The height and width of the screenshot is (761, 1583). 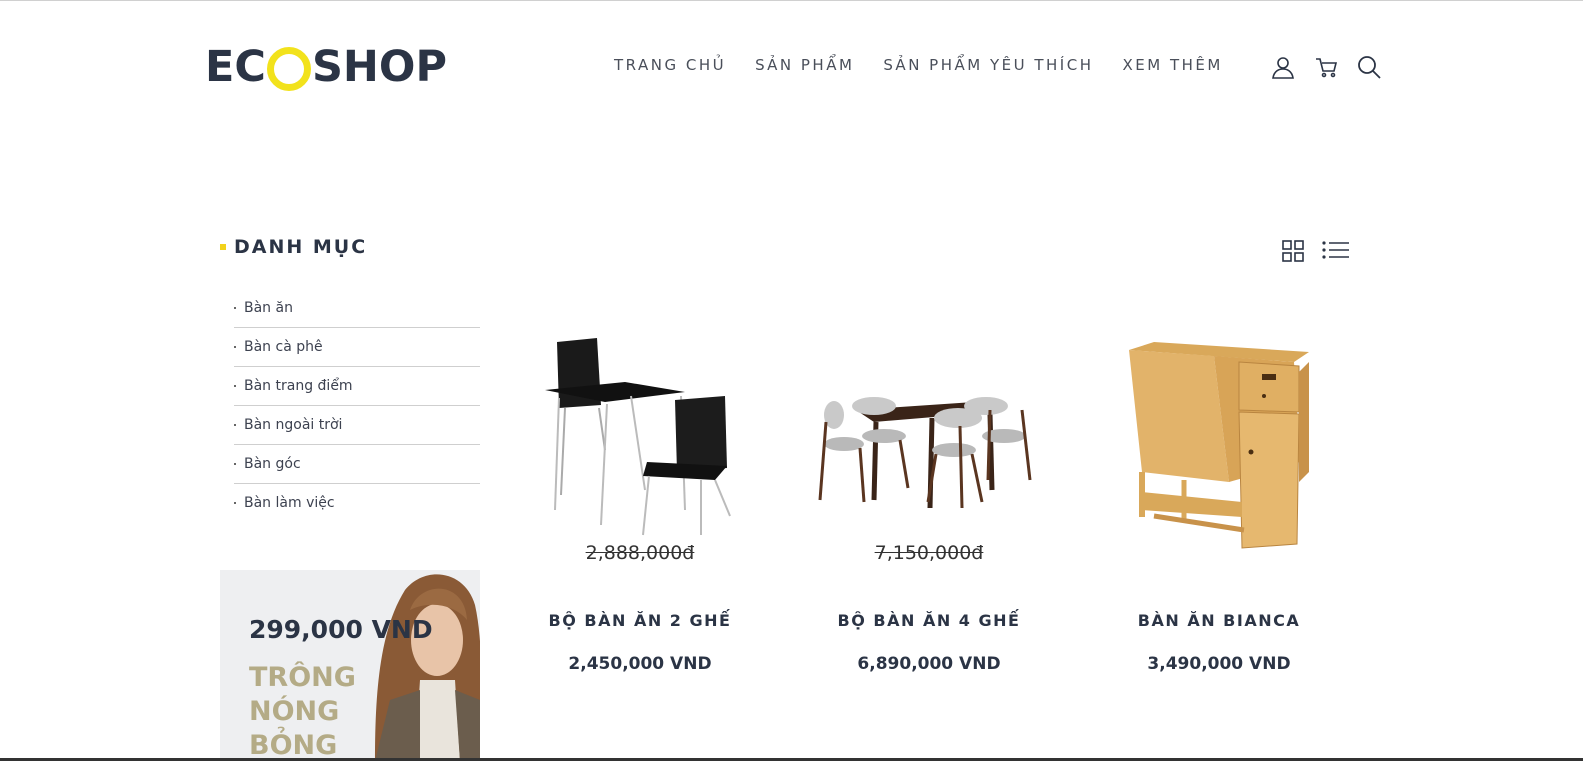 I want to click on promo-line-2: NÓNG, so click(x=294, y=711).